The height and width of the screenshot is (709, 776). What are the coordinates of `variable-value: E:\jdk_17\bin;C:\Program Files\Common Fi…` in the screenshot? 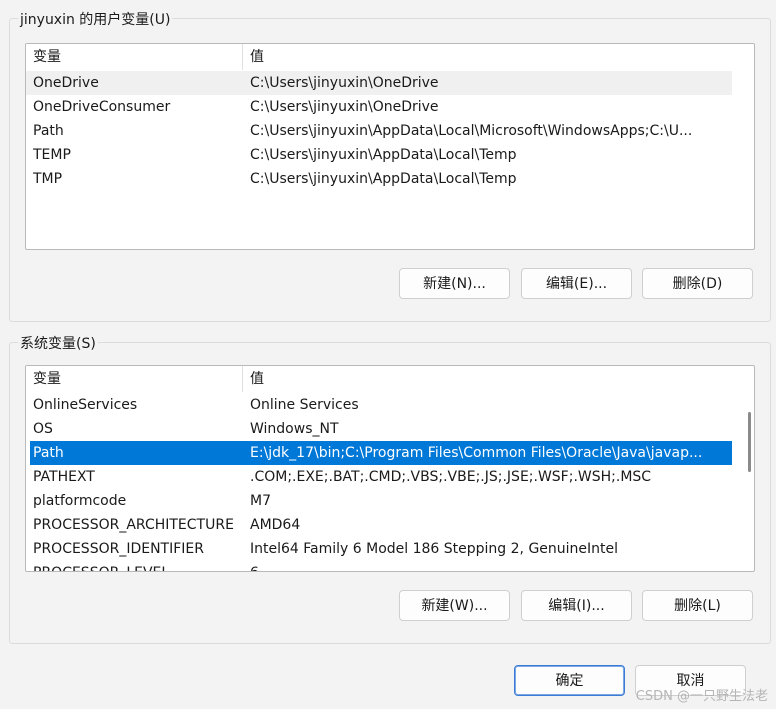 It's located at (476, 453).